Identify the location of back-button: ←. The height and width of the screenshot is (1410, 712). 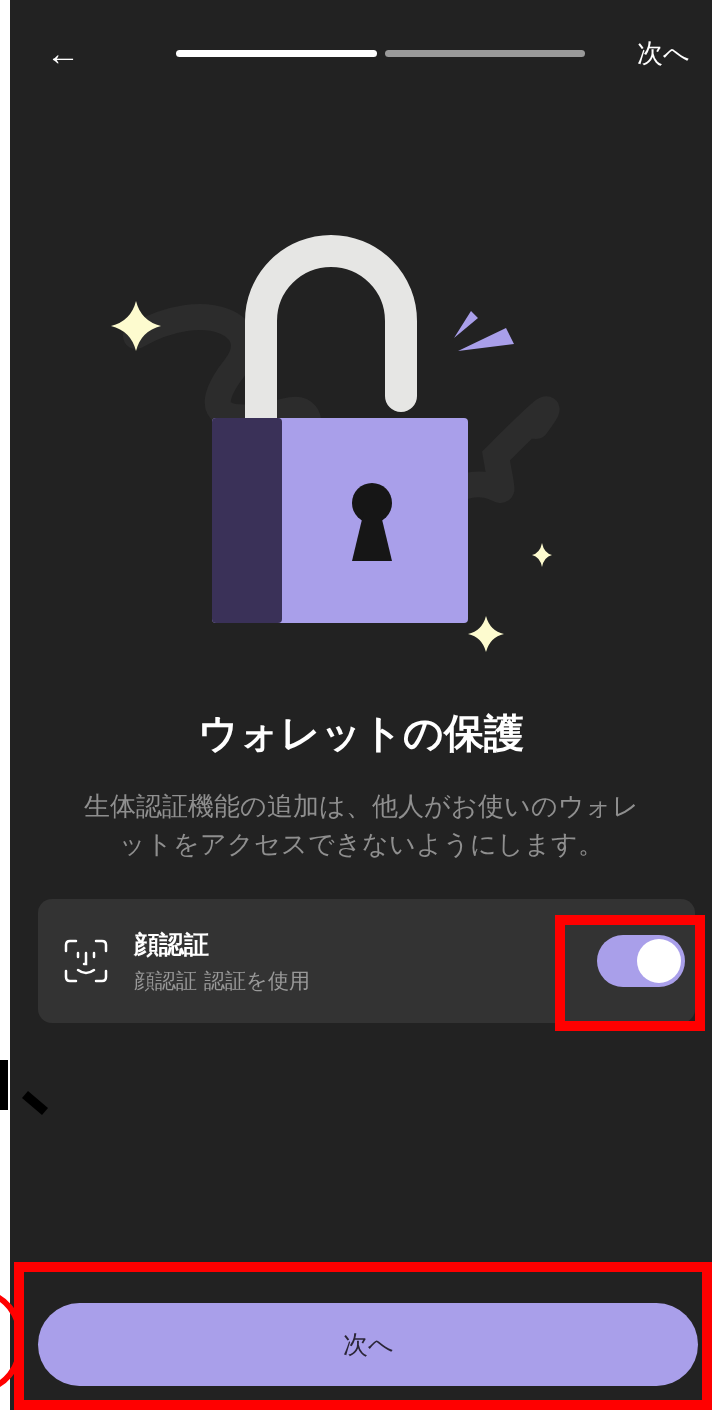
(63, 53).